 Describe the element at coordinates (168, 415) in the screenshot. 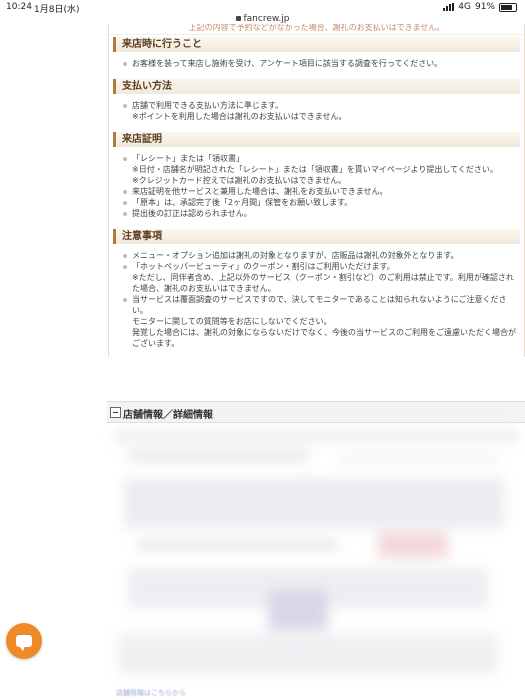

I see `store-info-title: 店舗情報／詳細情報` at that location.